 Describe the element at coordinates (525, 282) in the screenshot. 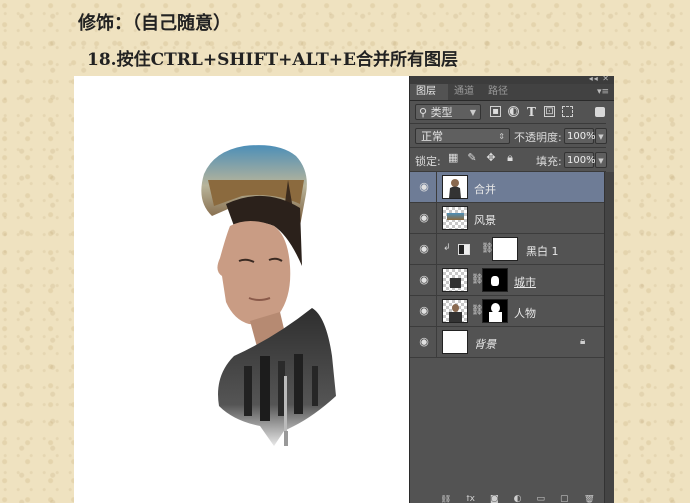

I see `layer-name: 城市` at that location.